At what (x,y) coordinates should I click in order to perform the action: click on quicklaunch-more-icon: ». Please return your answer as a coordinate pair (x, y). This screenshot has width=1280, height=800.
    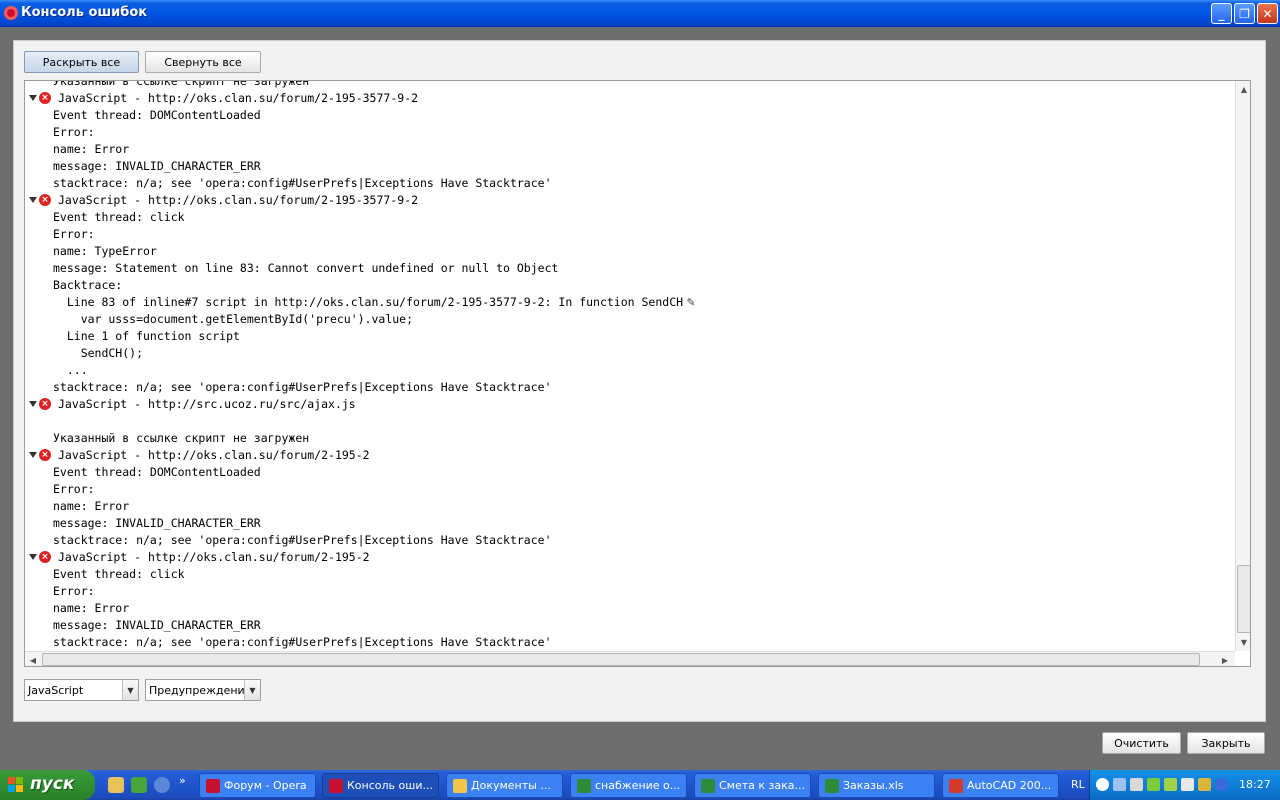
    Looking at the image, I should click on (182, 780).